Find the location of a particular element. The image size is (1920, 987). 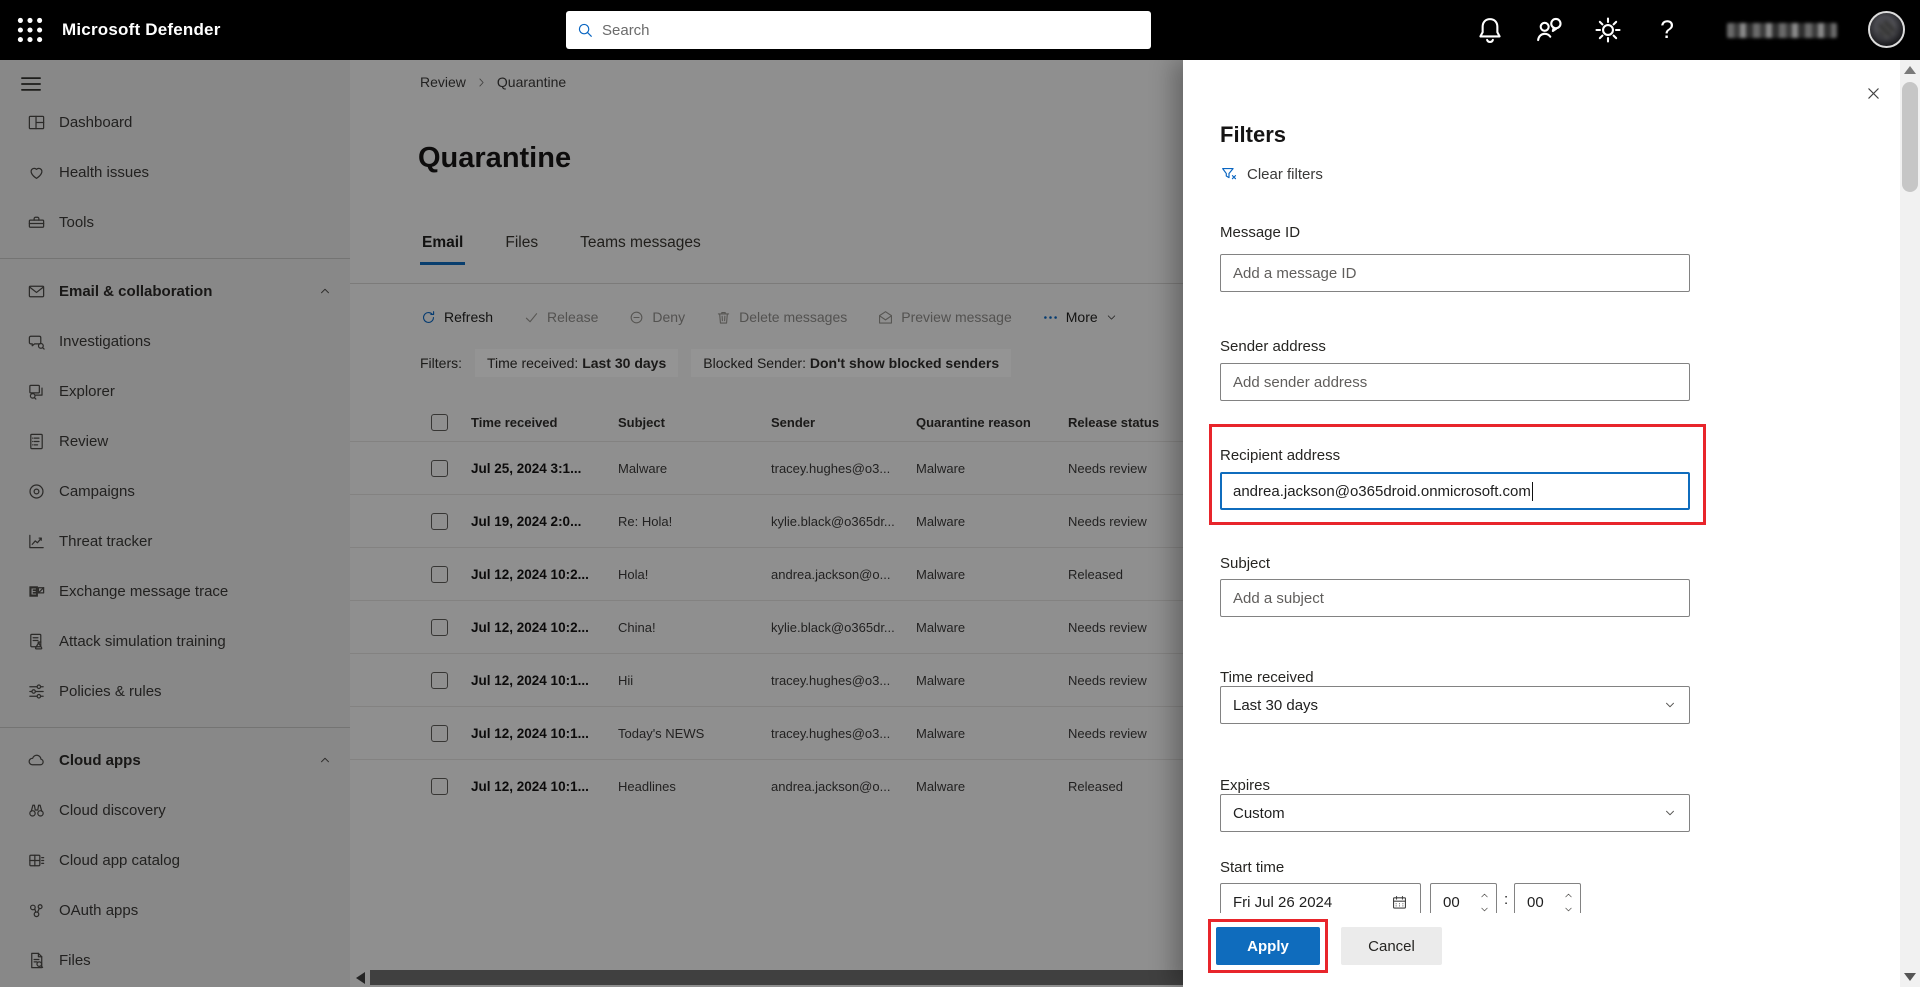

calendar-icon is located at coordinates (1399, 902).